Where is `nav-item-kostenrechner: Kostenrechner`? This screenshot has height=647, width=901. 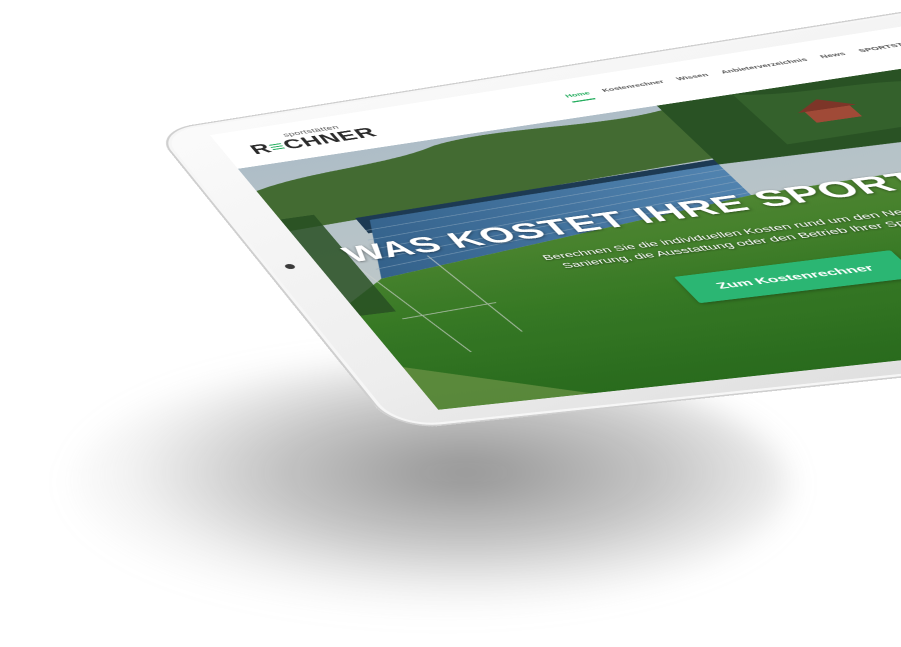 nav-item-kostenrechner: Kostenrechner is located at coordinates (633, 86).